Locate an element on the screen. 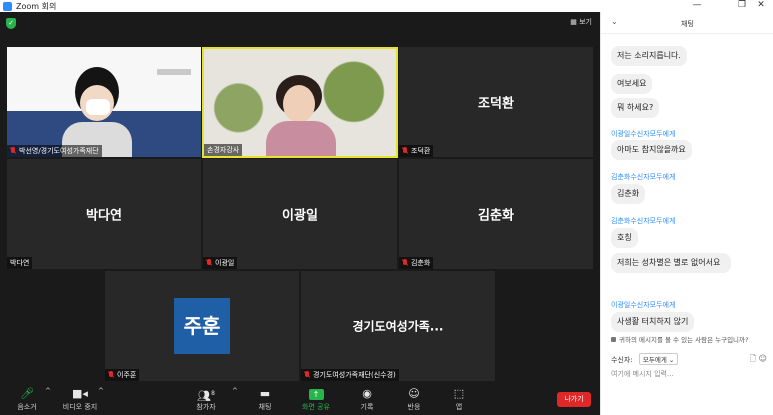  participants-options-caret: ^ is located at coordinates (235, 391).